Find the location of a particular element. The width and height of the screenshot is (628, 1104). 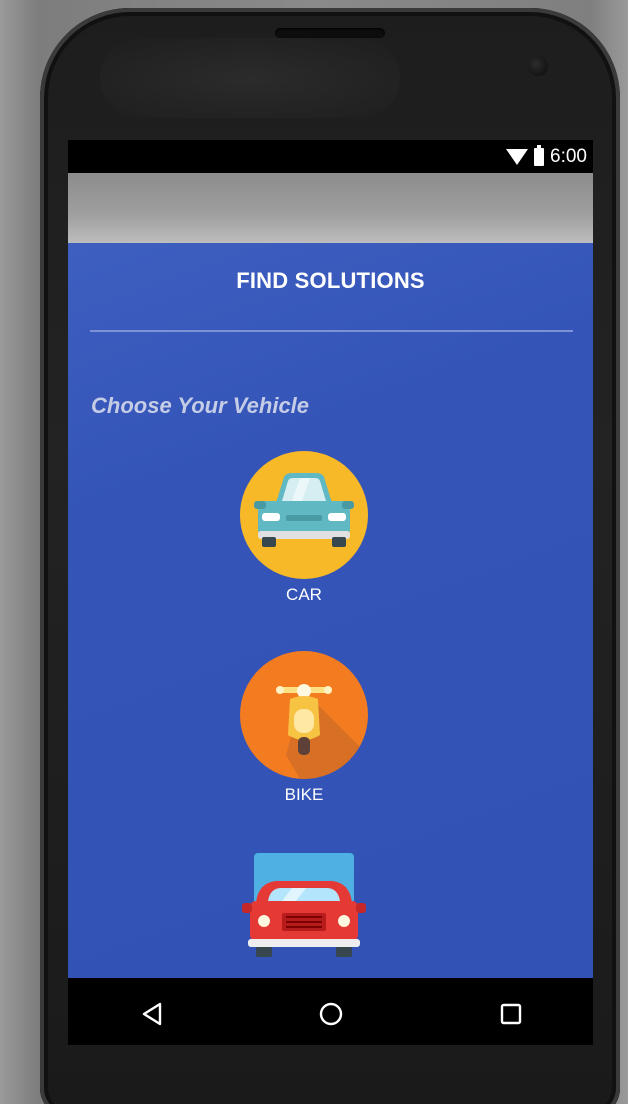

bike-label: BIKE is located at coordinates (304, 794).